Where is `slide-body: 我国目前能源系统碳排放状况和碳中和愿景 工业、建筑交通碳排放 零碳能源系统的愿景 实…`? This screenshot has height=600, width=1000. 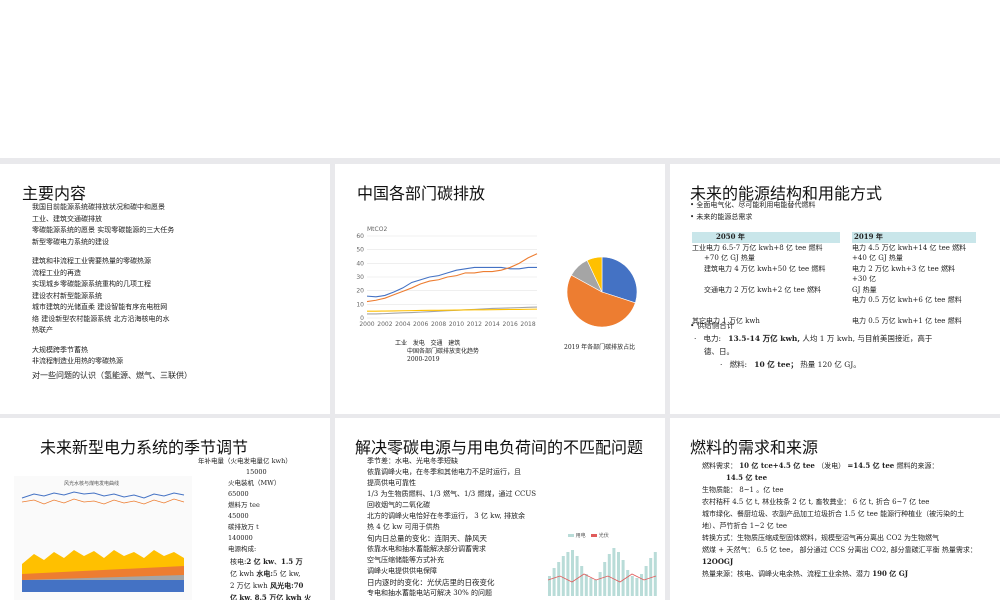 slide-body: 我国目前能源系统碳排放状况和碳中和愿景 工业、建筑交通碳排放 零碳能源系统的愿景 实… is located at coordinates (177, 291).